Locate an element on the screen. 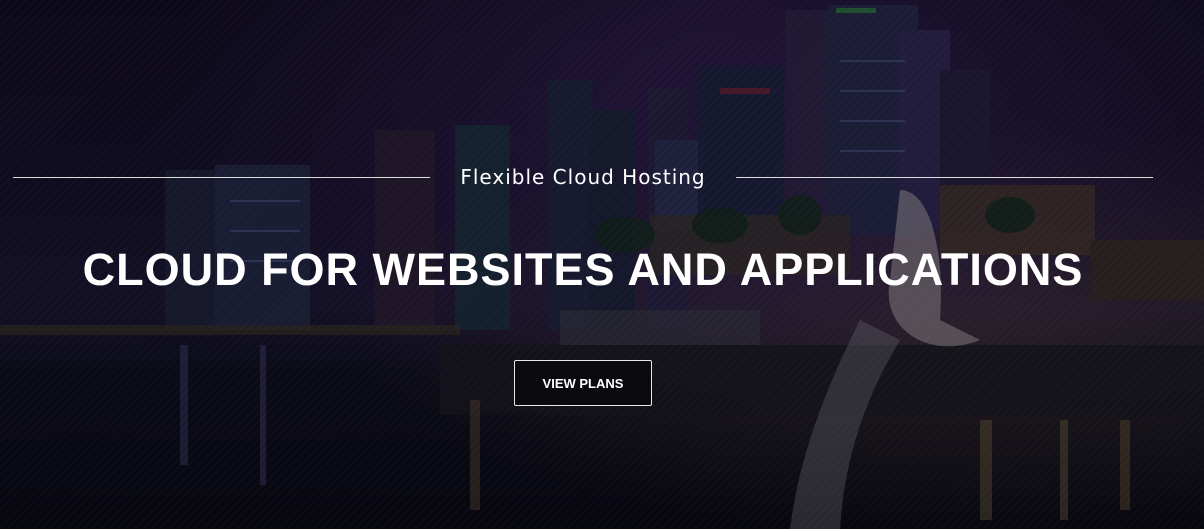 Image resolution: width=1204 pixels, height=529 pixels. subtitle-row: Flexible Cloud Hosting is located at coordinates (583, 177).